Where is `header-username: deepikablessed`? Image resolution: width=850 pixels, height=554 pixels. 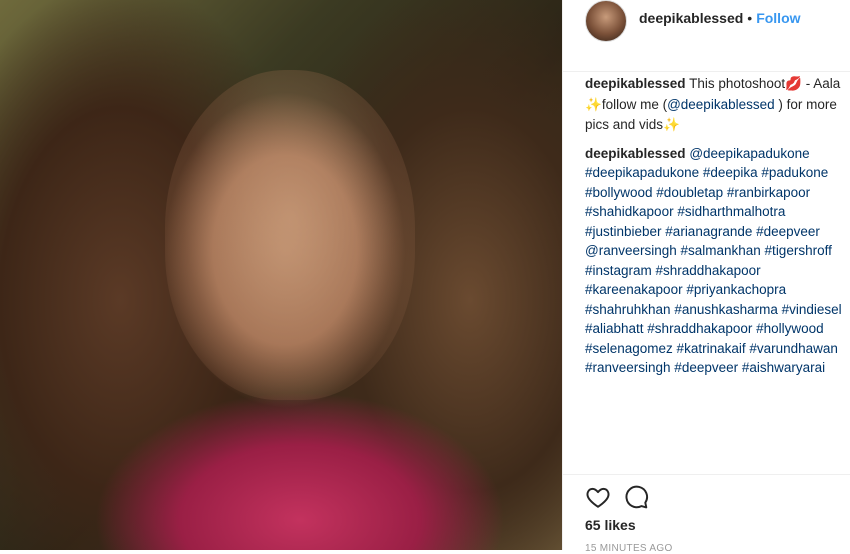
header-username: deepikablessed is located at coordinates (691, 18).